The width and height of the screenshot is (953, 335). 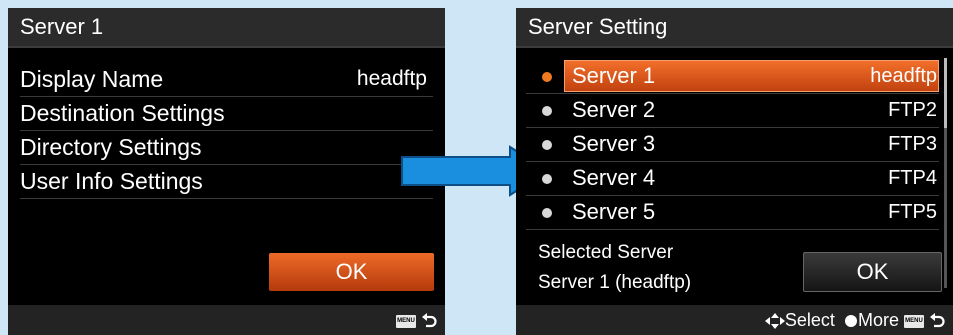 What do you see at coordinates (850, 321) in the screenshot?
I see `circle-button-icon` at bounding box center [850, 321].